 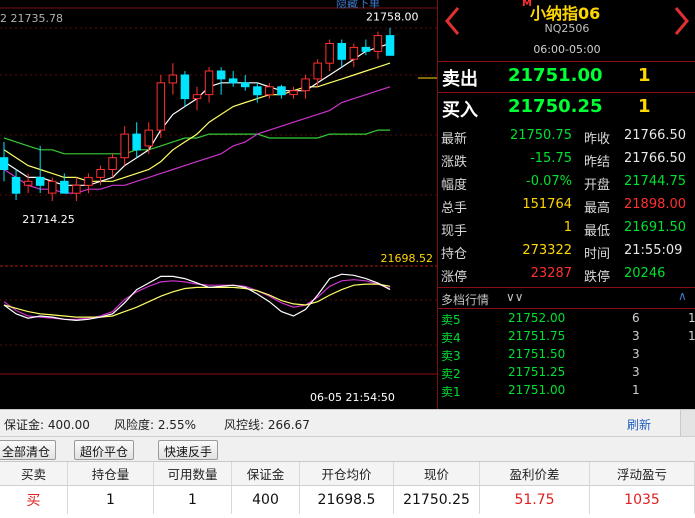 What do you see at coordinates (535, 473) in the screenshot?
I see `column-header: 盈利价差` at bounding box center [535, 473].